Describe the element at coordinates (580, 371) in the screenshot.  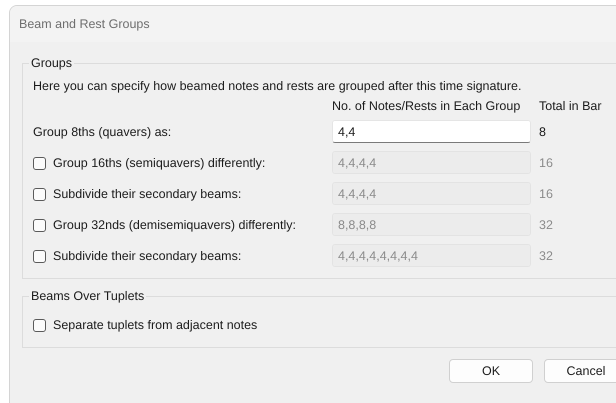
I see `dialog-button: Cancel` at that location.